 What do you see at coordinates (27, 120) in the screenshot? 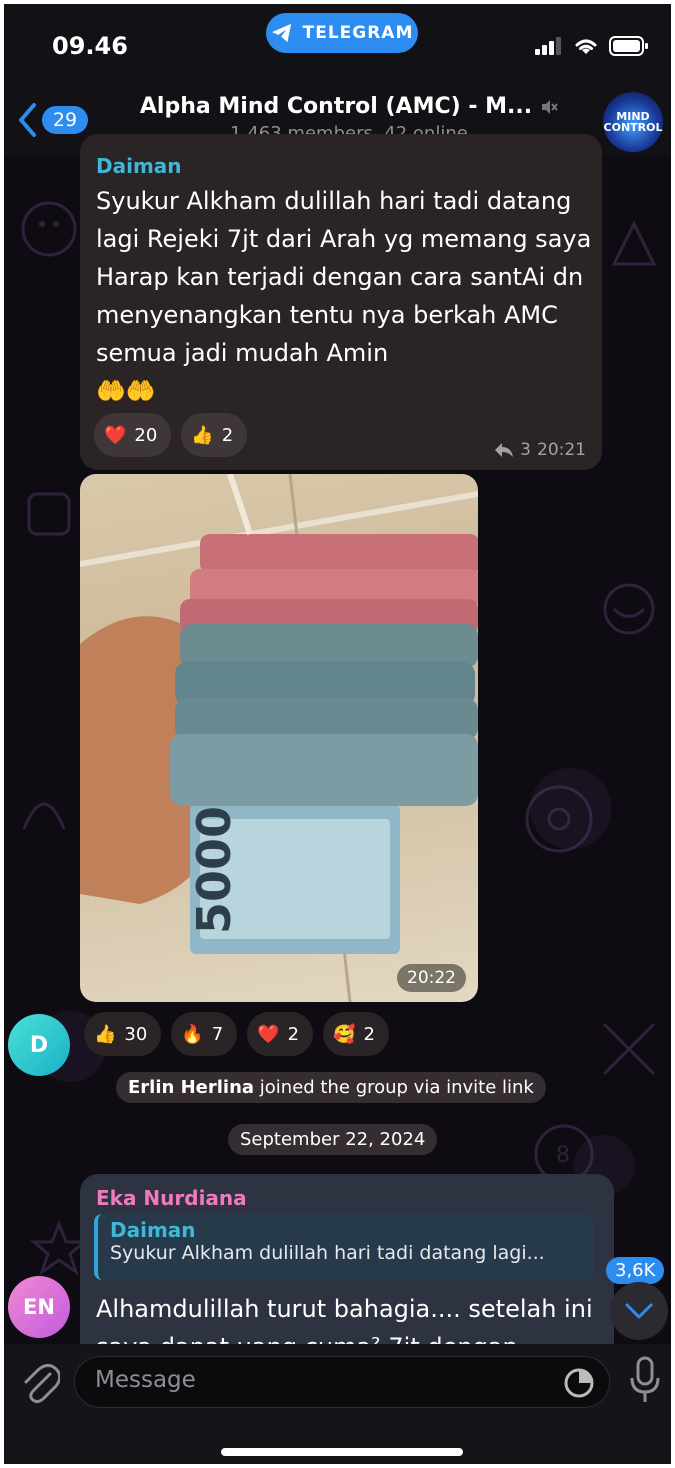
I see `chevron-left-icon` at bounding box center [27, 120].